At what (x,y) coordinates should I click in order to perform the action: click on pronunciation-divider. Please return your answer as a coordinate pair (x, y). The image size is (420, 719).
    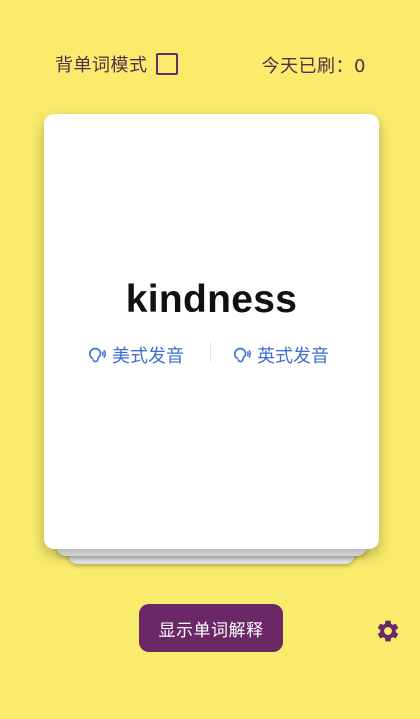
    Looking at the image, I should click on (210, 352).